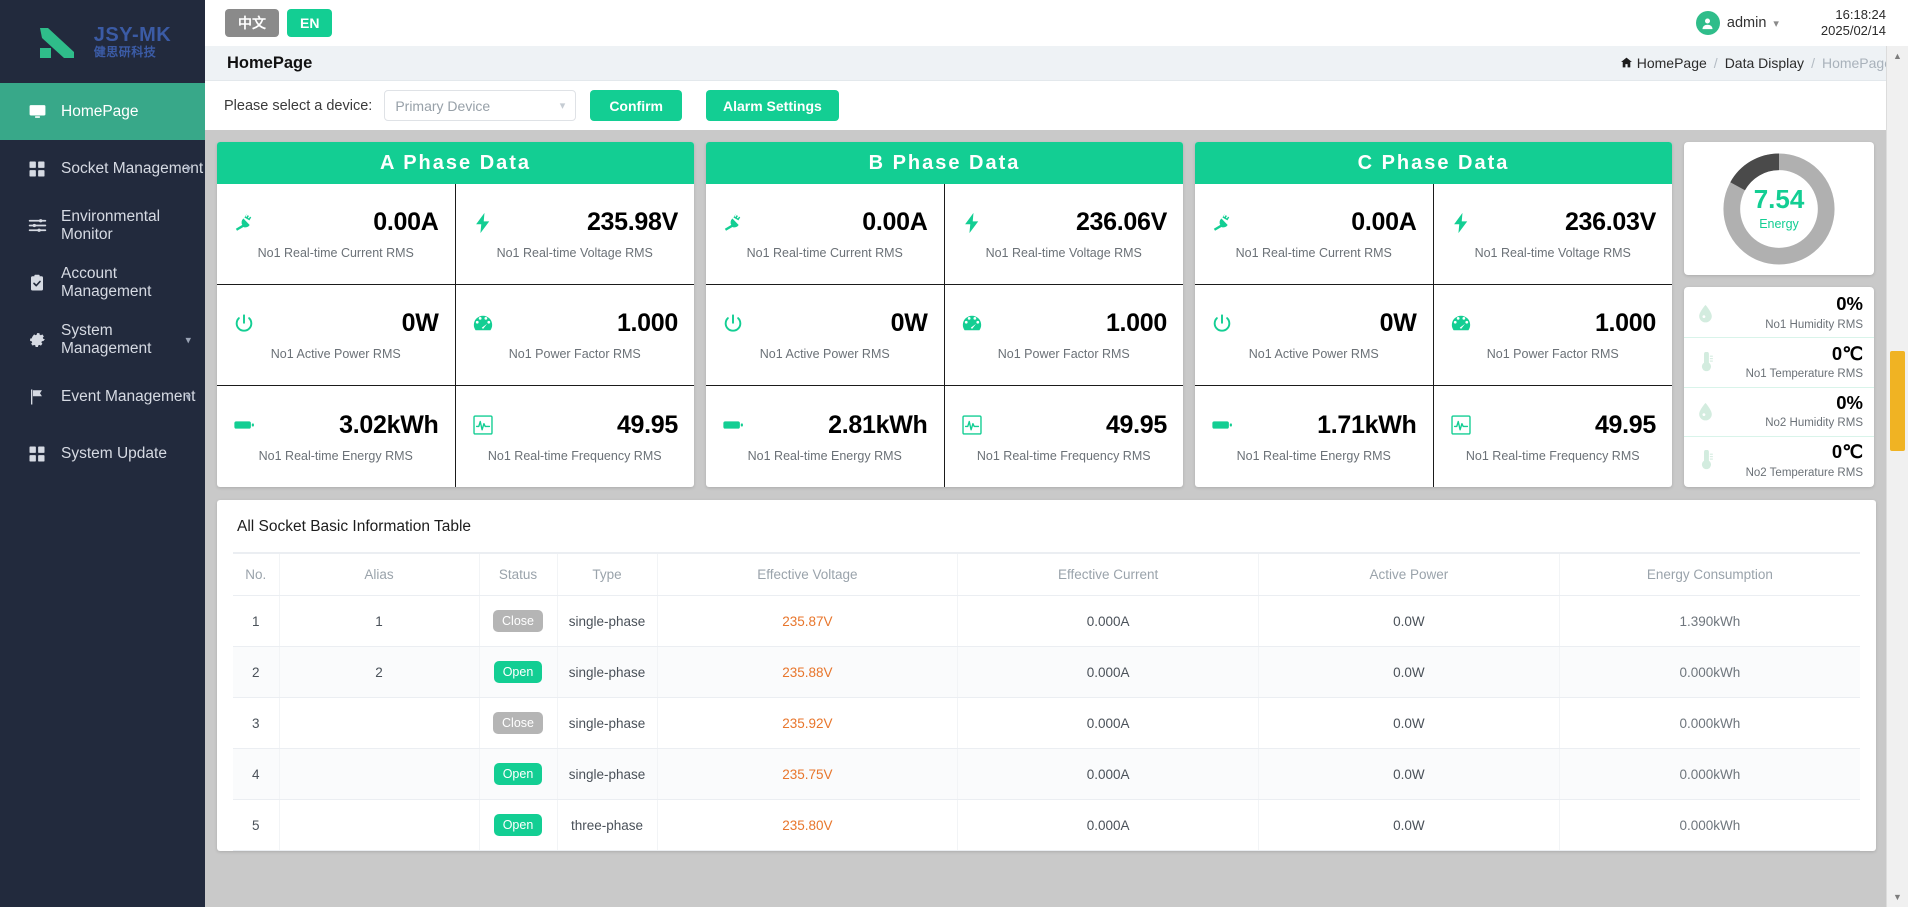 The width and height of the screenshot is (1908, 907). I want to click on breadcrumb-home-label: HomePage, so click(1671, 62).